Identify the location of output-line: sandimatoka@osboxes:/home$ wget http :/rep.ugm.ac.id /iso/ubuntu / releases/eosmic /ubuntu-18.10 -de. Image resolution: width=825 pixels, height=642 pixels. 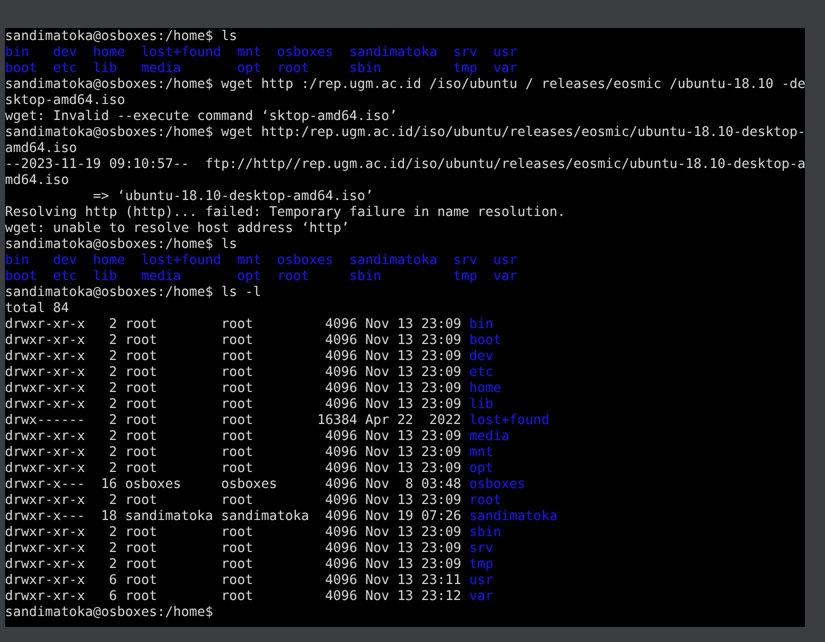
(405, 84).